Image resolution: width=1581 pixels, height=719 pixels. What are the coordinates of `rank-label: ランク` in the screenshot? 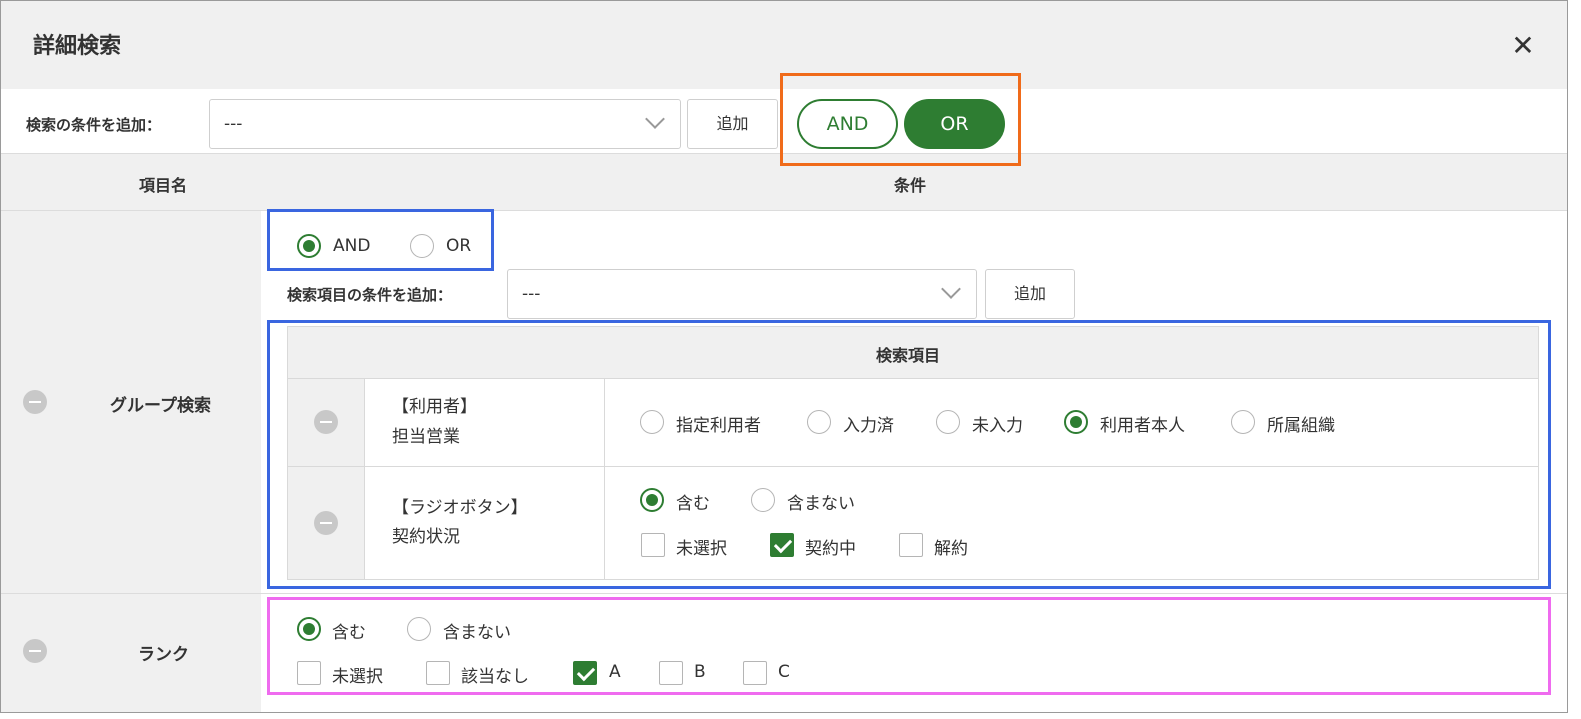 It's located at (163, 655).